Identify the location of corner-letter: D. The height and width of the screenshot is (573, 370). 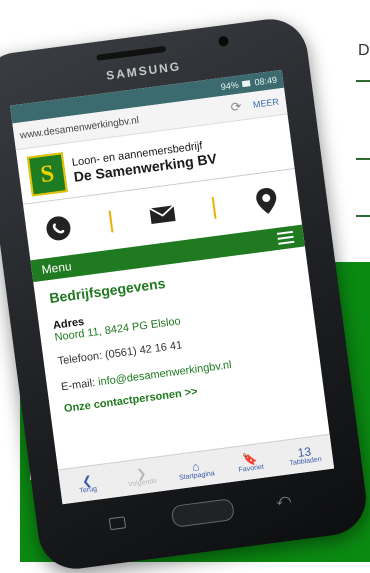
(364, 50).